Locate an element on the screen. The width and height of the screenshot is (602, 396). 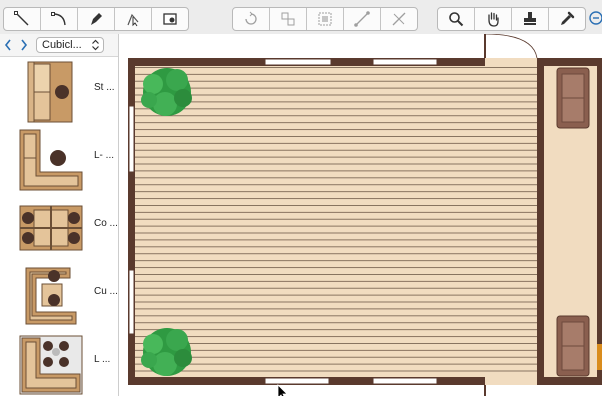
eyedropper-icon is located at coordinates (568, 18).